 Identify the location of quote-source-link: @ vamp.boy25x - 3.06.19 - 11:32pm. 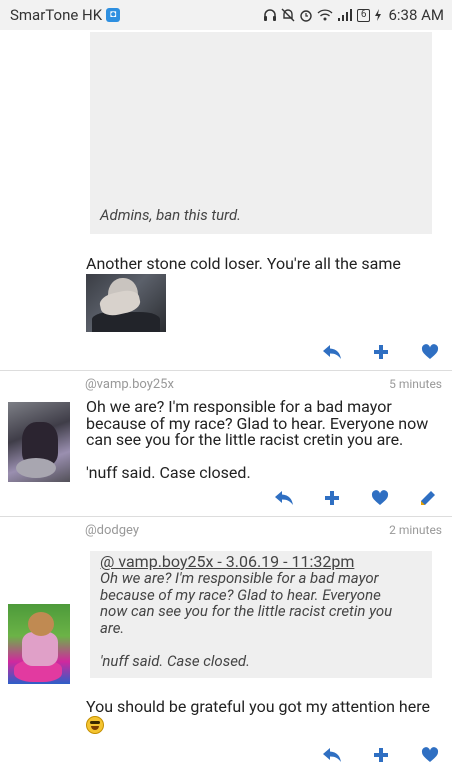
(266, 561).